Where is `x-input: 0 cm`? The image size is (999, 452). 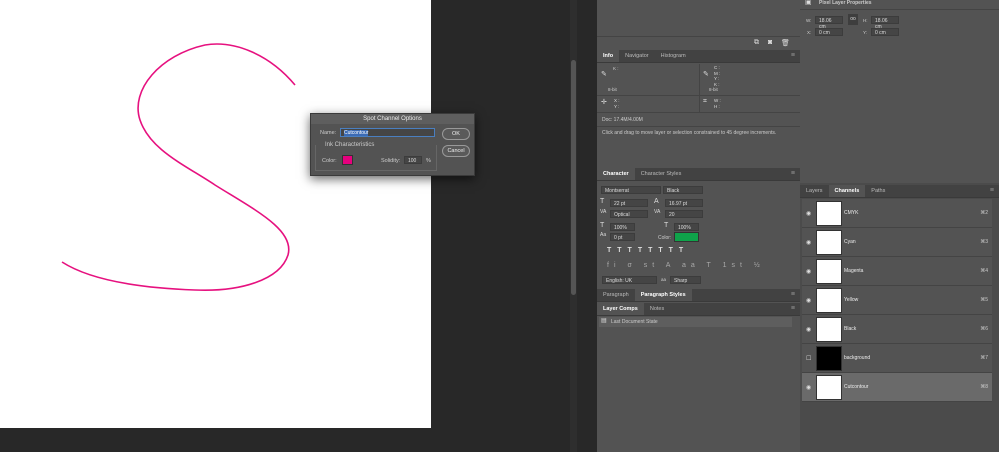
x-input: 0 cm is located at coordinates (829, 32).